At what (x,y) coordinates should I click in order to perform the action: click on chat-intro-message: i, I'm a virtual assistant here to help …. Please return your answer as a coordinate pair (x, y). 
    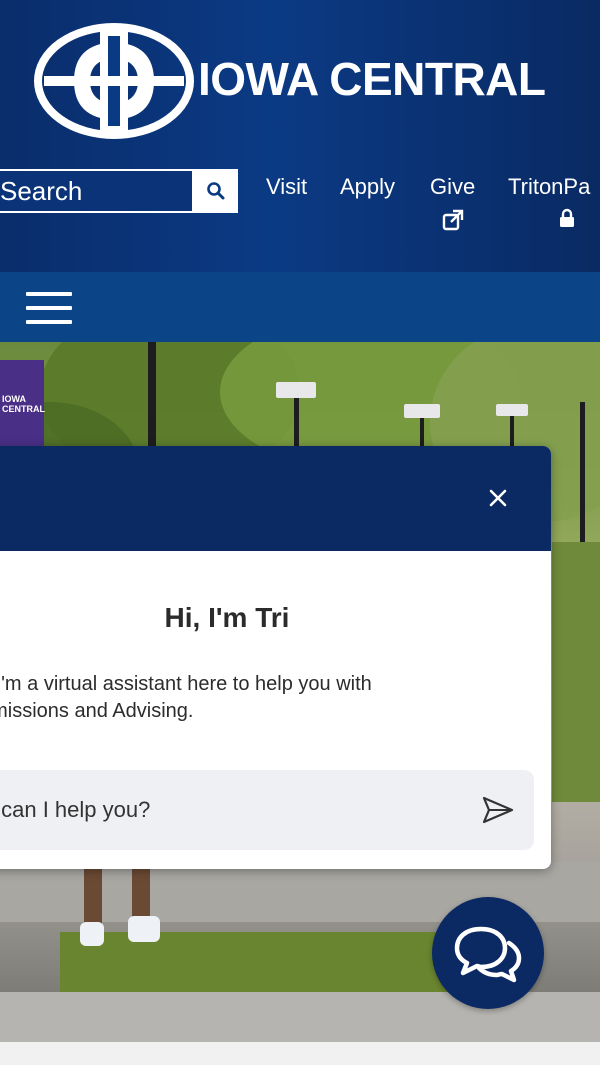
    Looking at the image, I should click on (225, 698).